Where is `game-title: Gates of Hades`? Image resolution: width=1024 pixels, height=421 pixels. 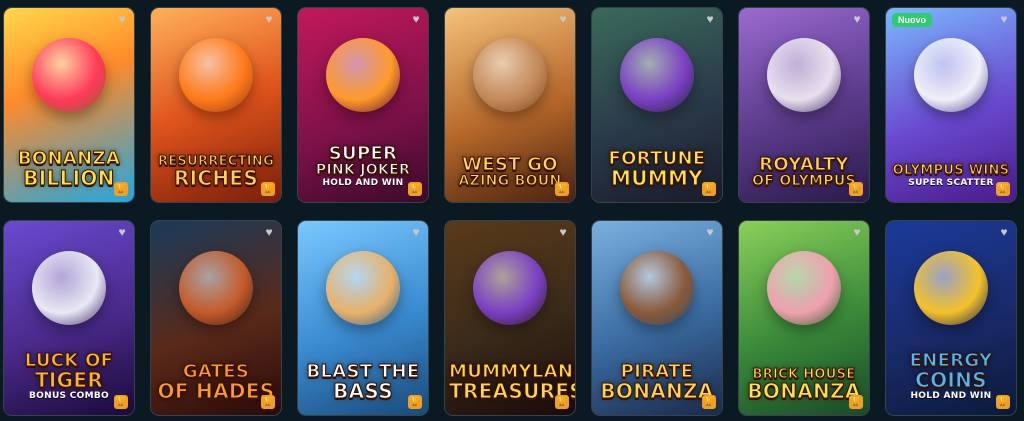
game-title: Gates of Hades is located at coordinates (216, 382).